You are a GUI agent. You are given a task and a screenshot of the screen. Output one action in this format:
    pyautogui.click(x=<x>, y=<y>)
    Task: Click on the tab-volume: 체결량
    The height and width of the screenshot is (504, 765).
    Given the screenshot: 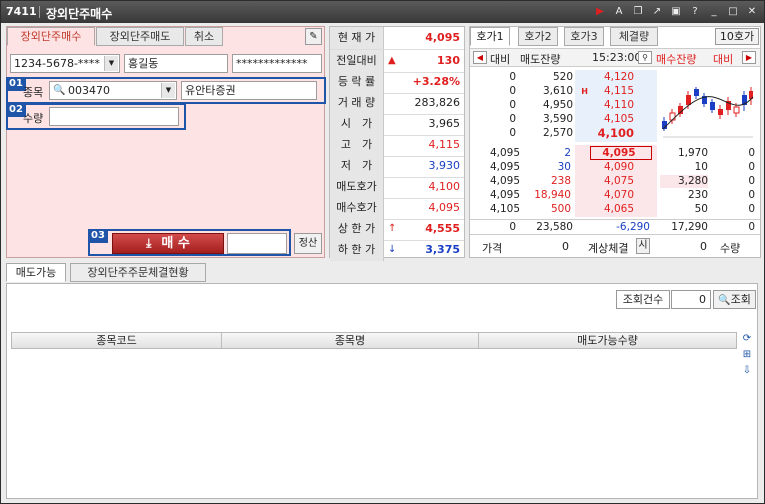 What is the action you would take?
    pyautogui.click(x=634, y=36)
    